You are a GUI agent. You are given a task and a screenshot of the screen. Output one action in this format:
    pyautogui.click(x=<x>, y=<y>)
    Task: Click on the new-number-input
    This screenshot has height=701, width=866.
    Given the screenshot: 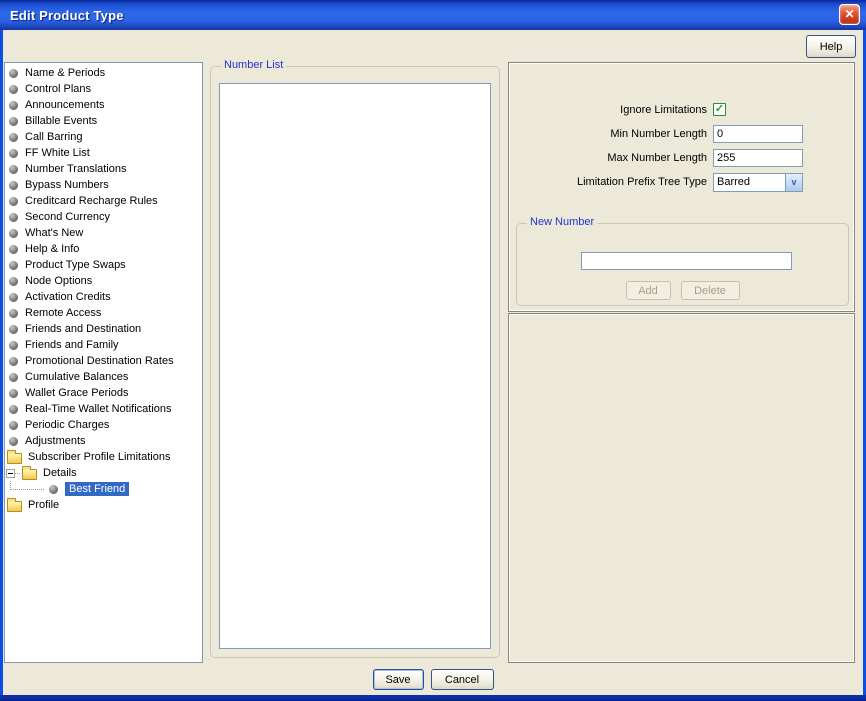 What is the action you would take?
    pyautogui.click(x=686, y=261)
    